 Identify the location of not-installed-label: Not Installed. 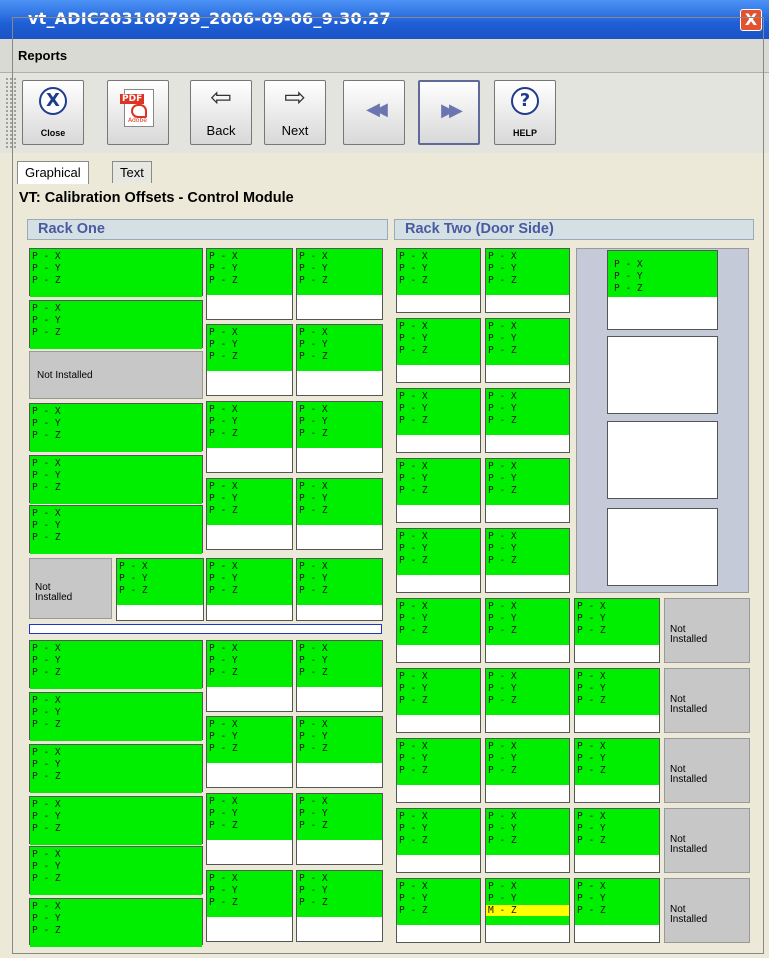
(65, 375).